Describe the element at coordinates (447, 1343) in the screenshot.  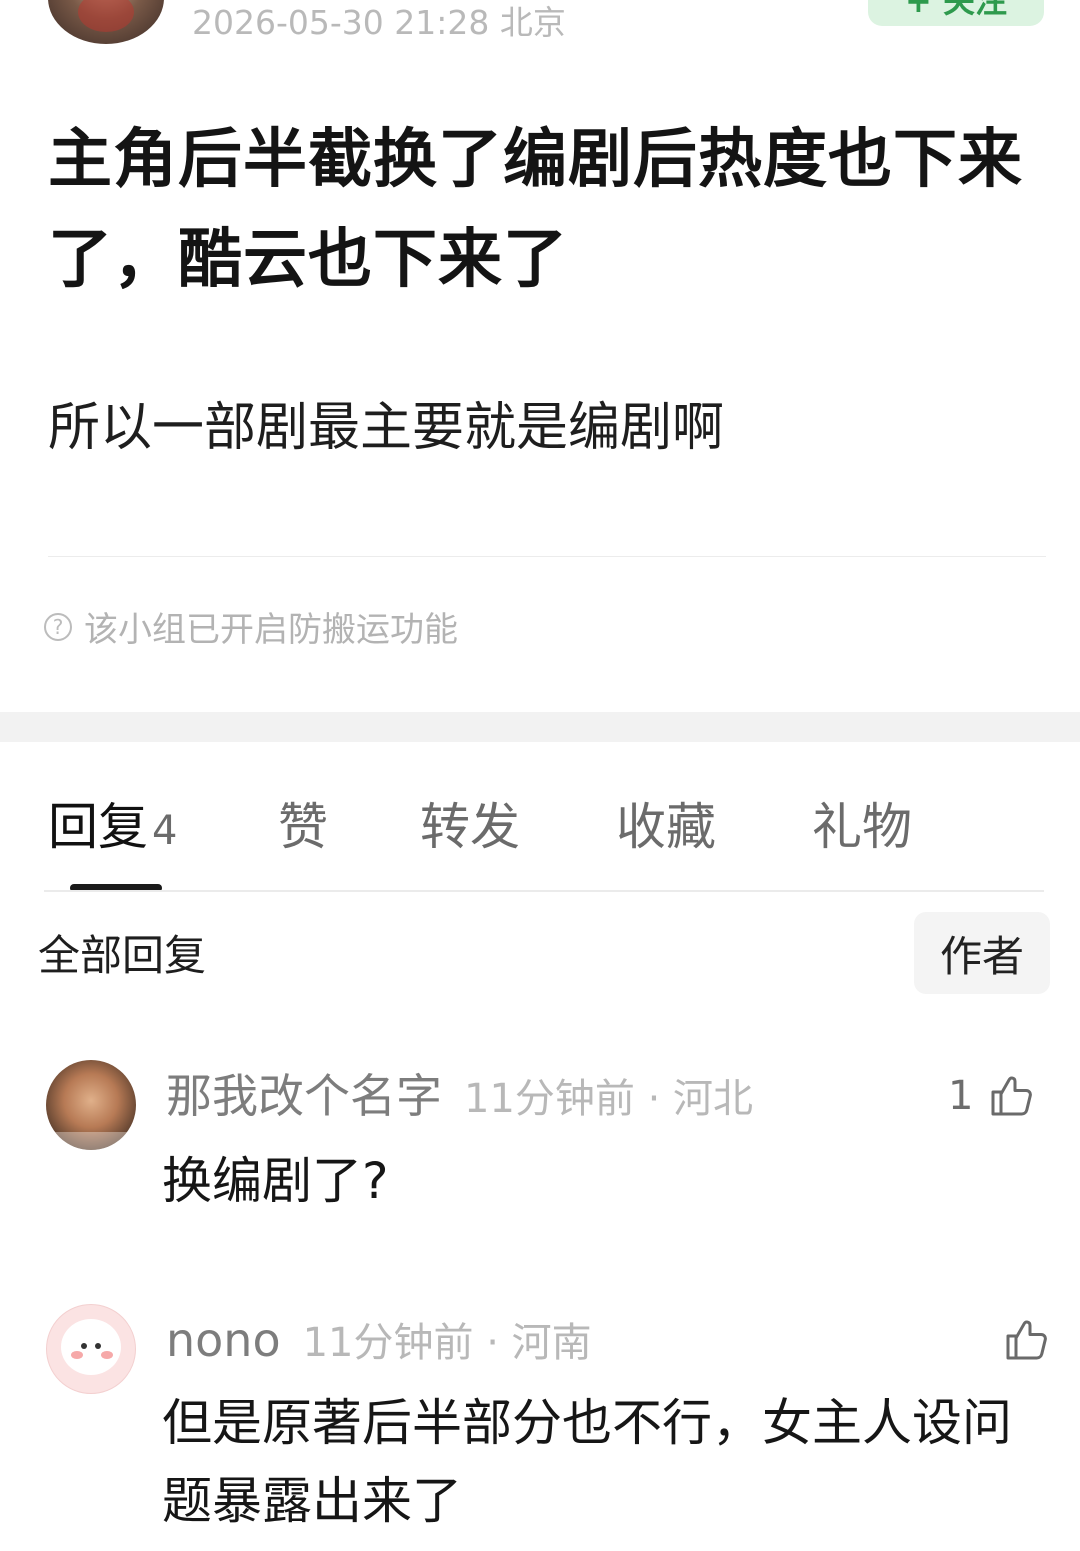
I see `comment-meta: 11分钟前 · 河南` at that location.